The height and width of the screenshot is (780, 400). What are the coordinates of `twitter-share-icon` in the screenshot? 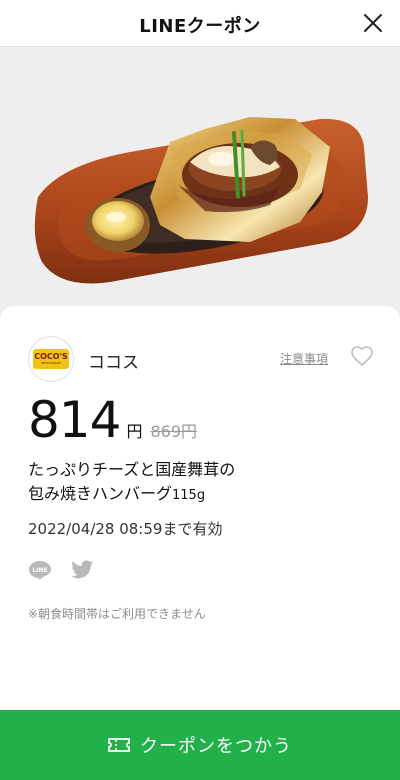 It's located at (82, 569).